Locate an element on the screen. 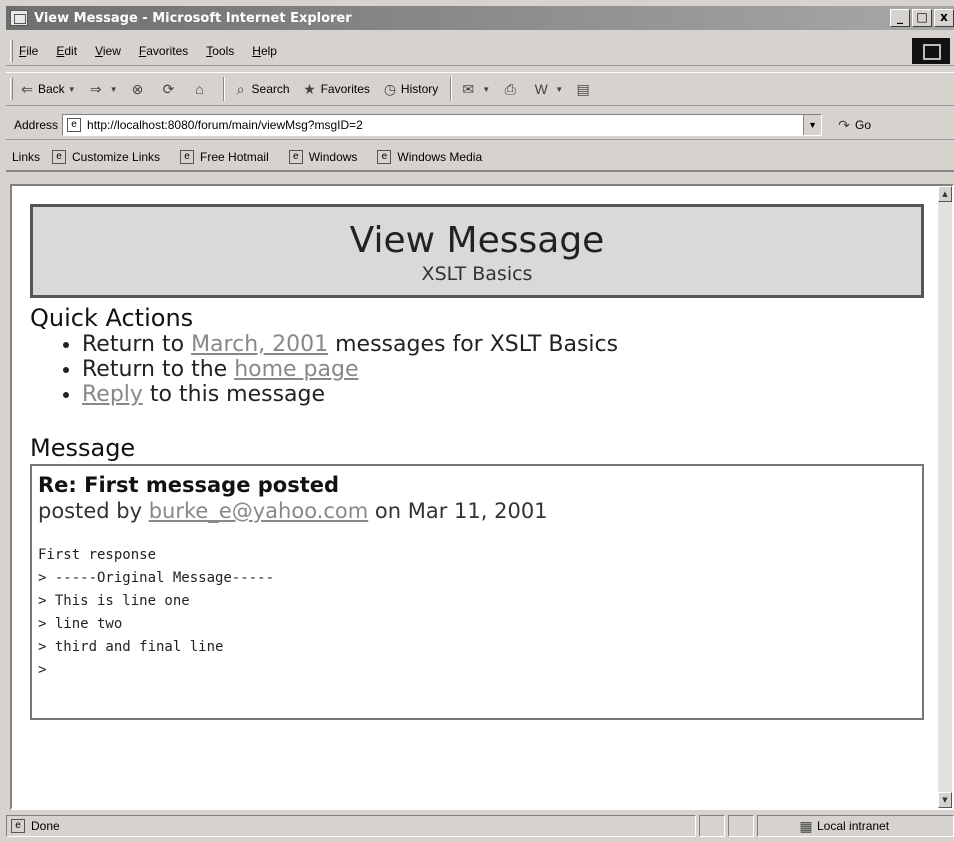 The width and height of the screenshot is (954, 842). address-dropdown-icon: ▼ is located at coordinates (812, 124).